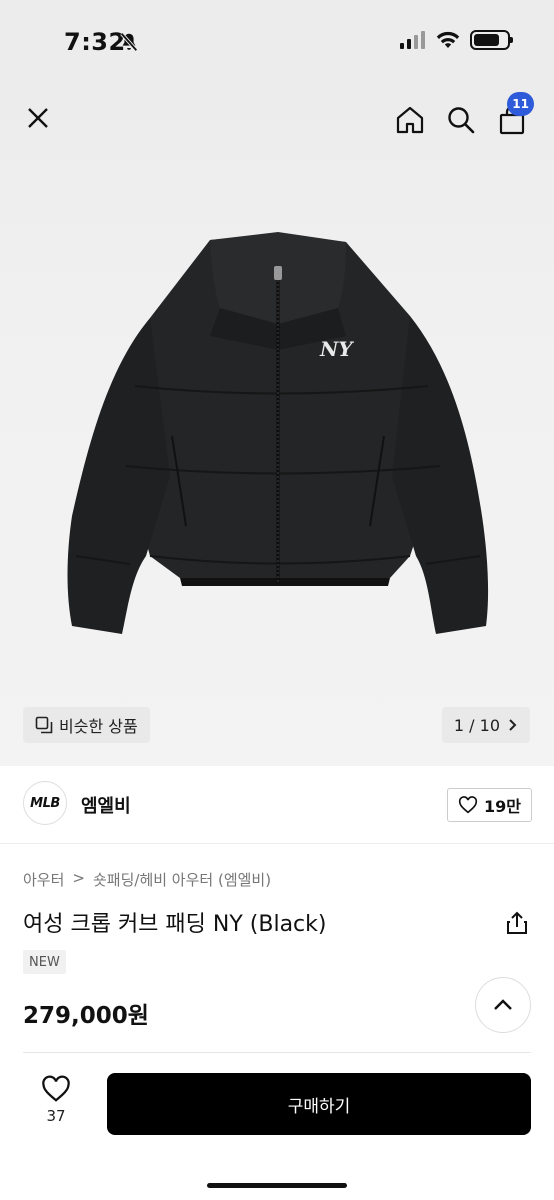 The image size is (554, 1200). What do you see at coordinates (476, 725) in the screenshot?
I see `page-indicator-text: 1 / 10` at bounding box center [476, 725].